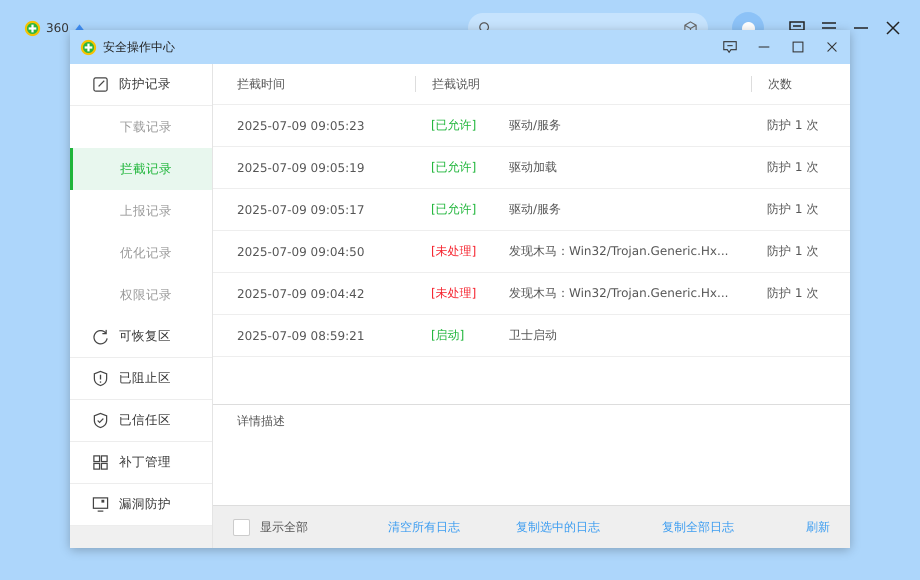 The width and height of the screenshot is (920, 580). What do you see at coordinates (57, 28) in the screenshot?
I see `app-title: 360` at bounding box center [57, 28].